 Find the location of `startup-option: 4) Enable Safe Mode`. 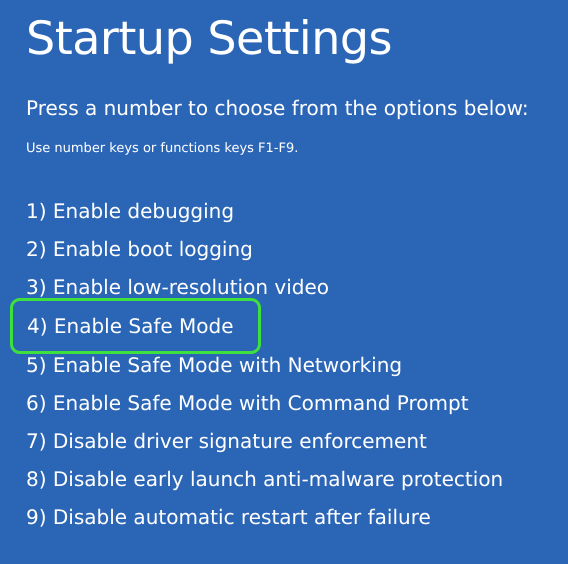

startup-option: 4) Enable Safe Mode is located at coordinates (135, 326).